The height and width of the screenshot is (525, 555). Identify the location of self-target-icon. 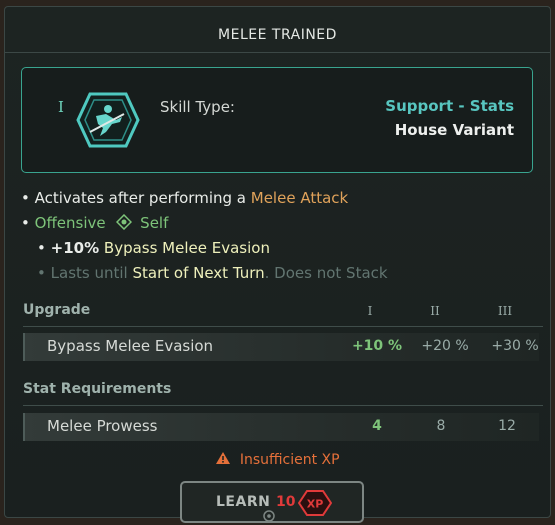
(124, 222).